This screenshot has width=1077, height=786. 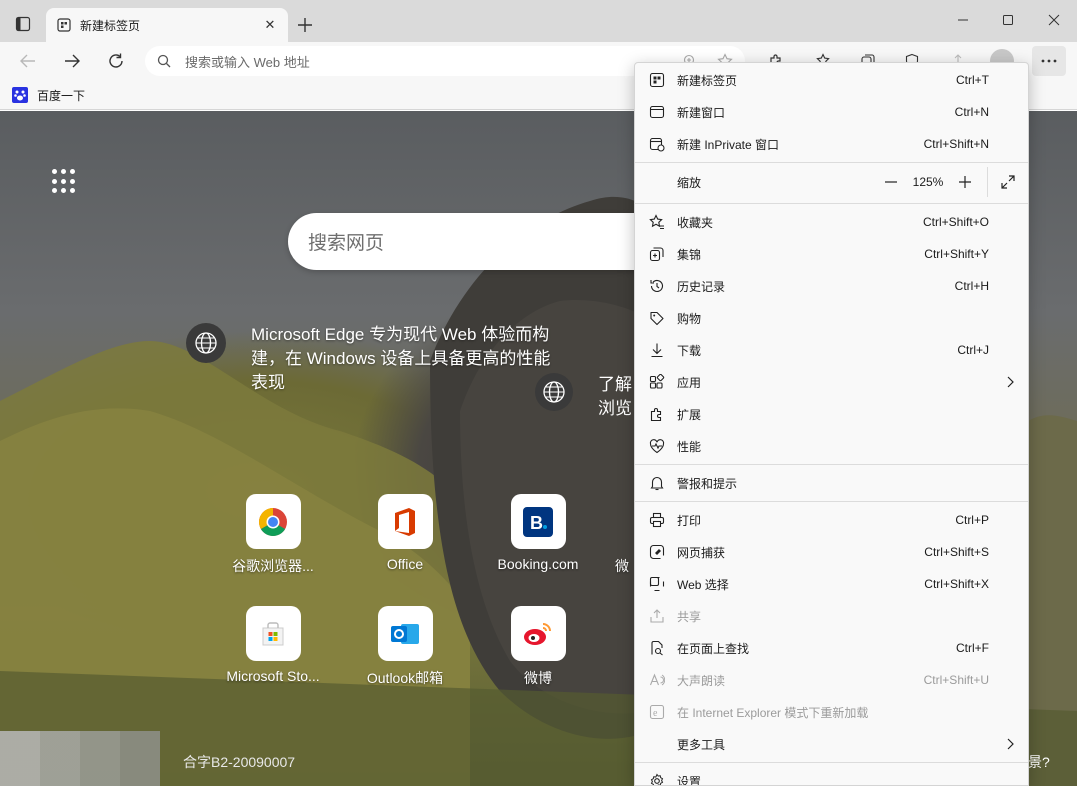 I want to click on menu-item-shortcut: Ctrl+P, so click(x=972, y=520).